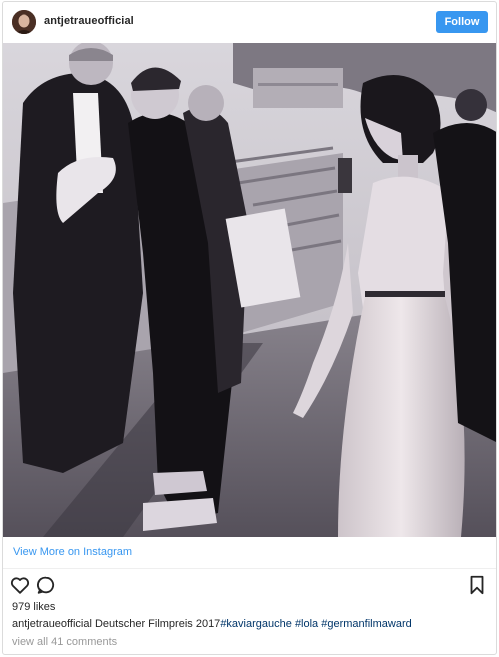 The width and height of the screenshot is (499, 657). I want to click on view-more-on-instagram-link: View More on Instagram, so click(72, 552).